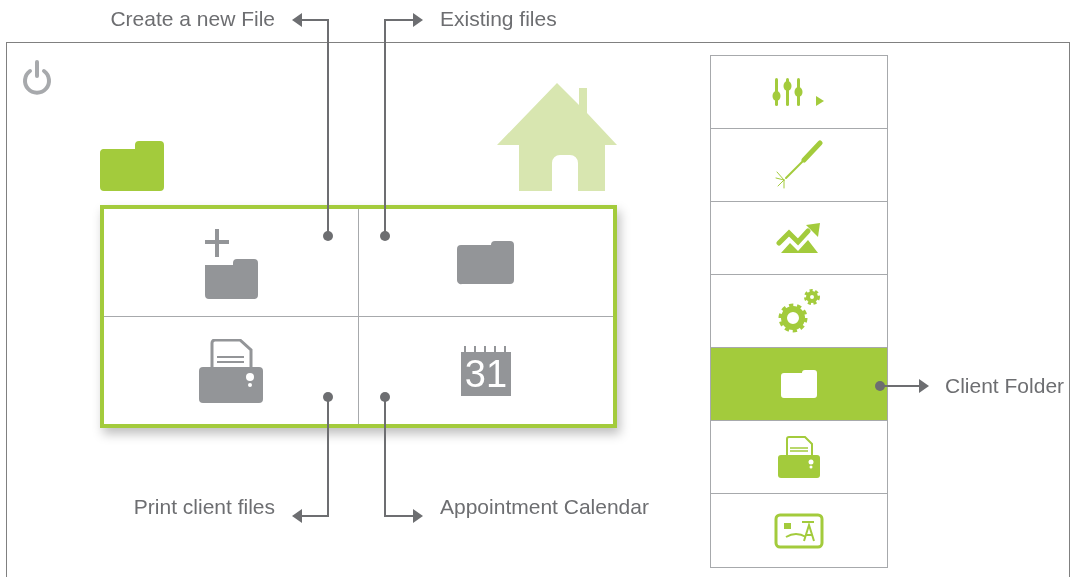  I want to click on calendar-date: 31, so click(486, 373).